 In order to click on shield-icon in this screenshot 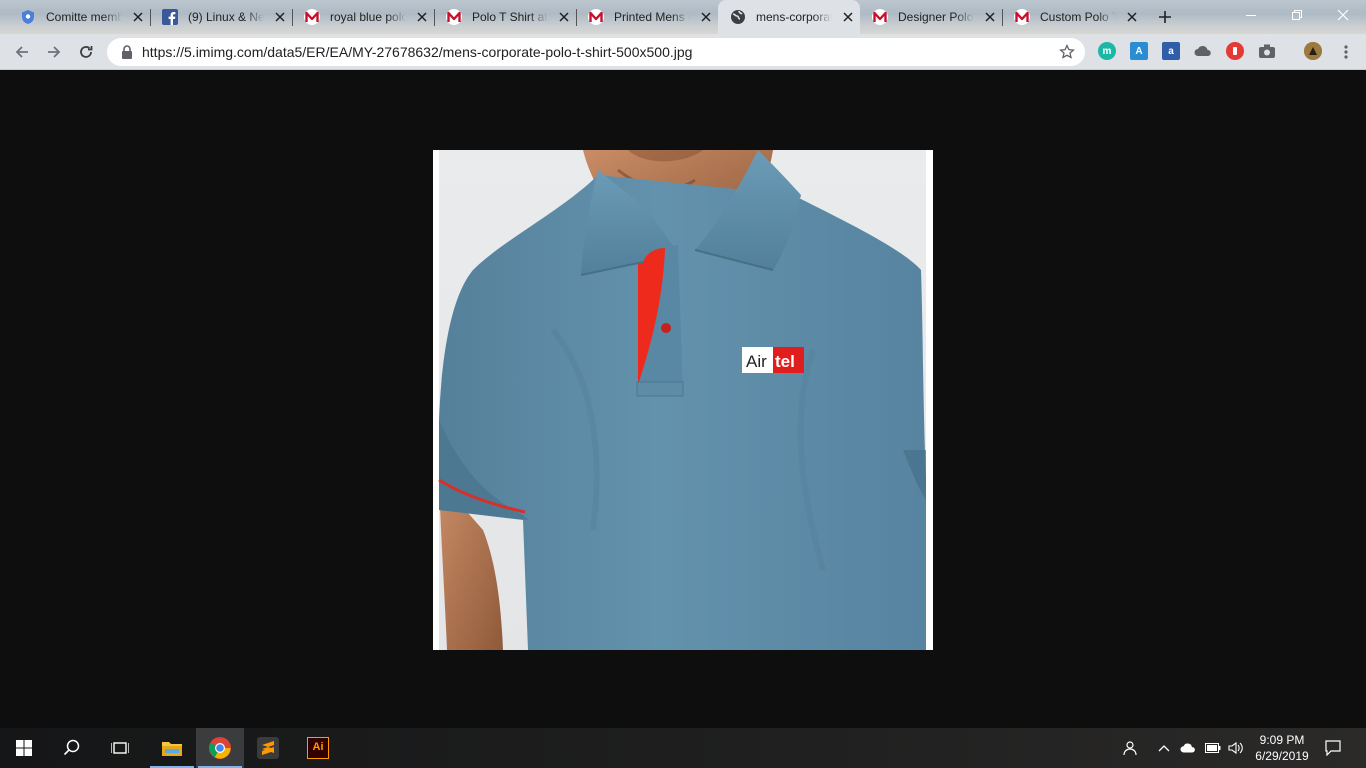, I will do `click(28, 17)`.